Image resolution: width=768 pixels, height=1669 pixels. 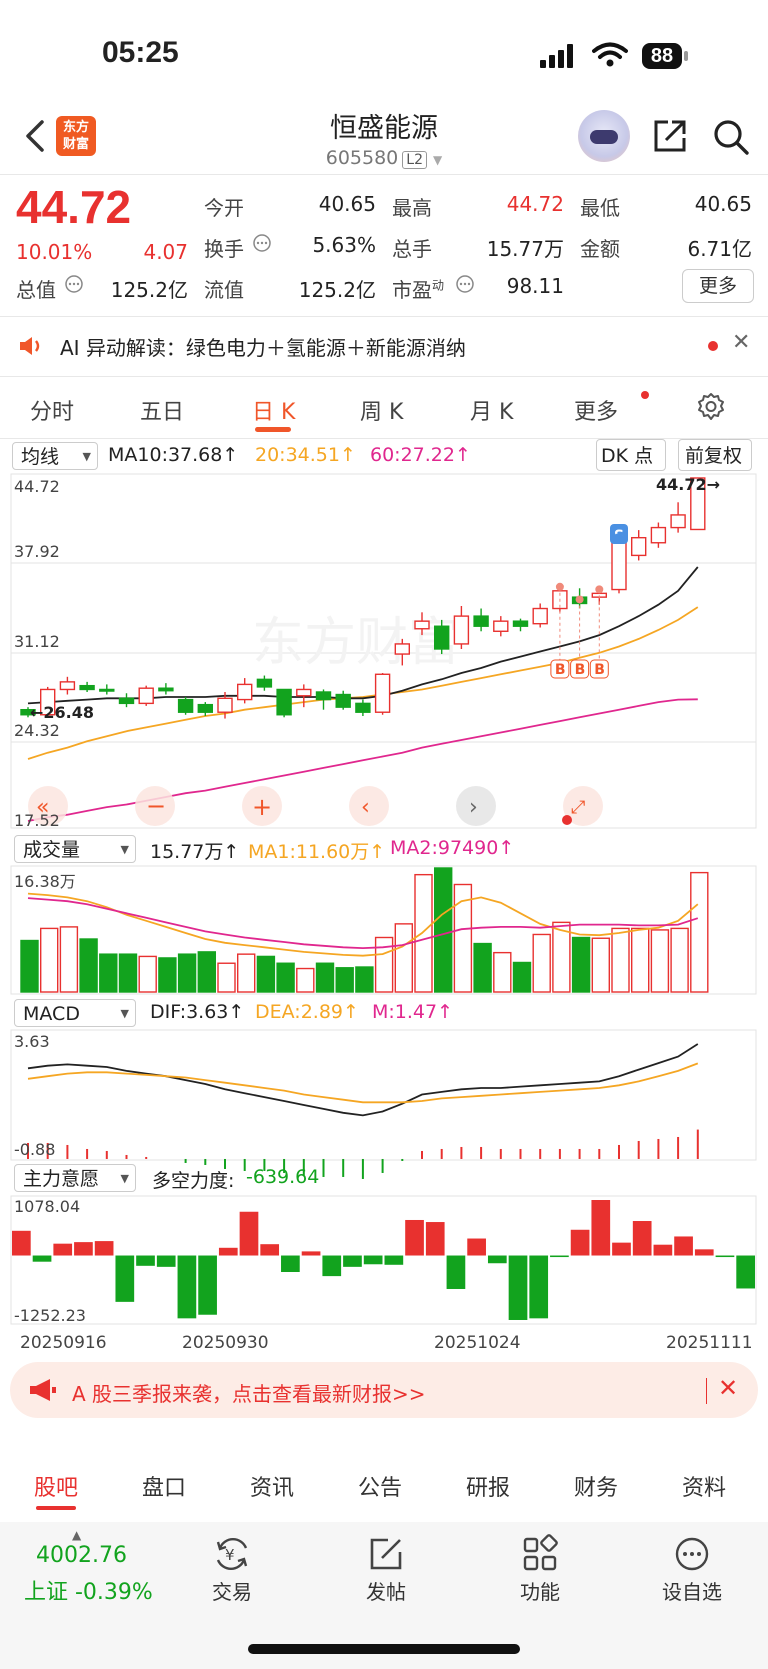 What do you see at coordinates (272, 1486) in the screenshot?
I see `tab-news: 资讯` at bounding box center [272, 1486].